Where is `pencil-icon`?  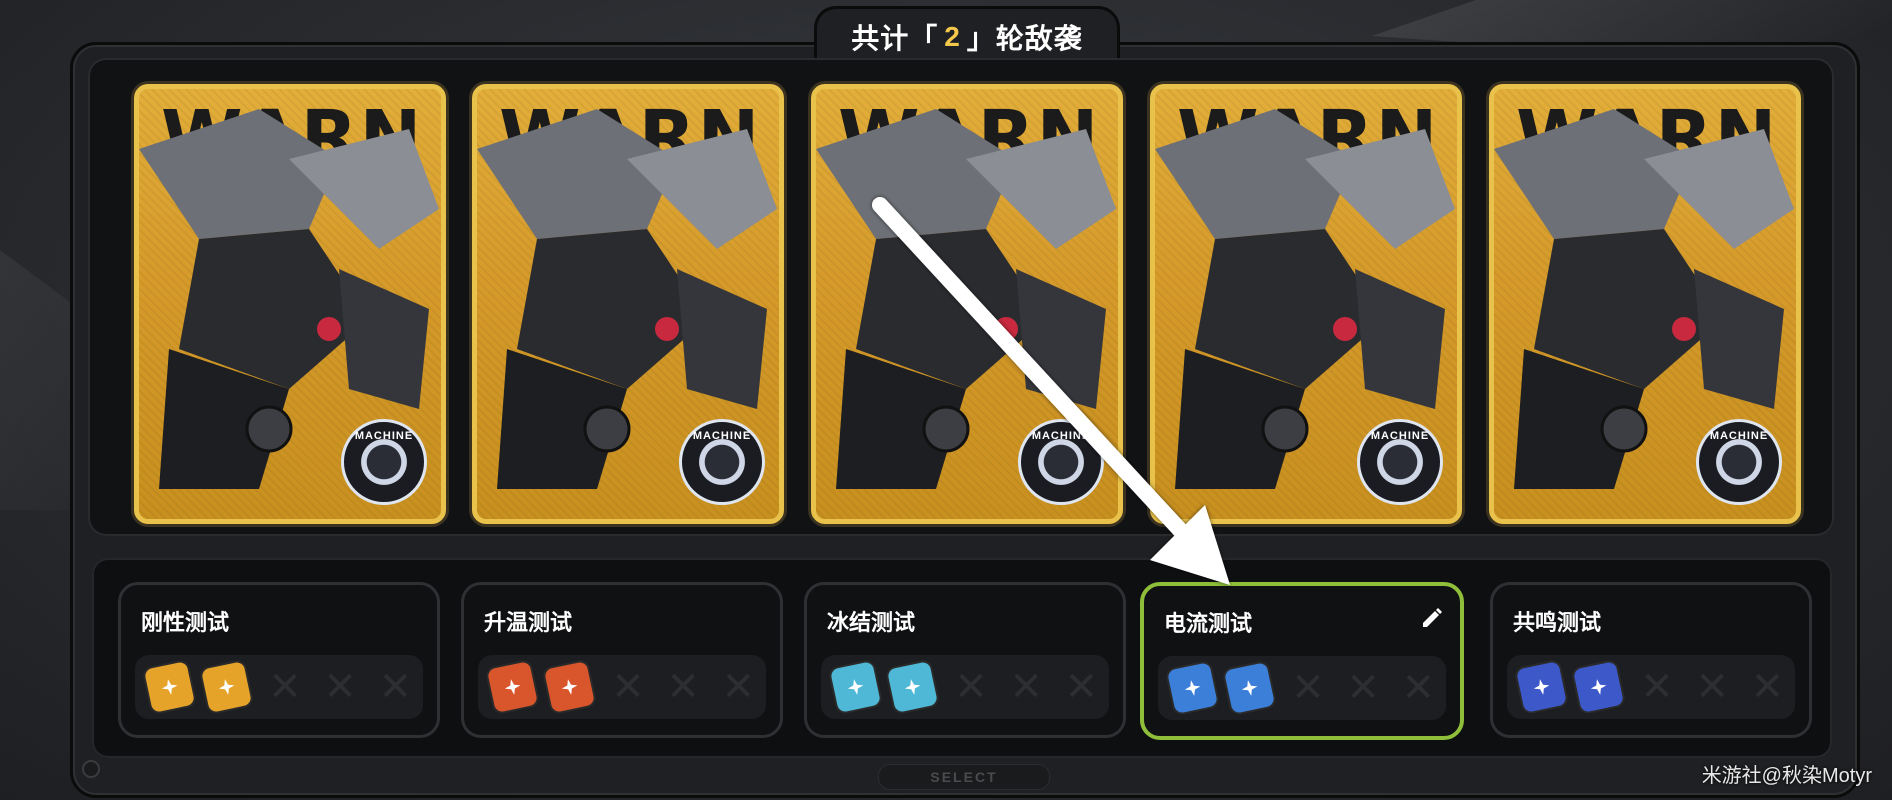
pencil-icon is located at coordinates (1432, 618).